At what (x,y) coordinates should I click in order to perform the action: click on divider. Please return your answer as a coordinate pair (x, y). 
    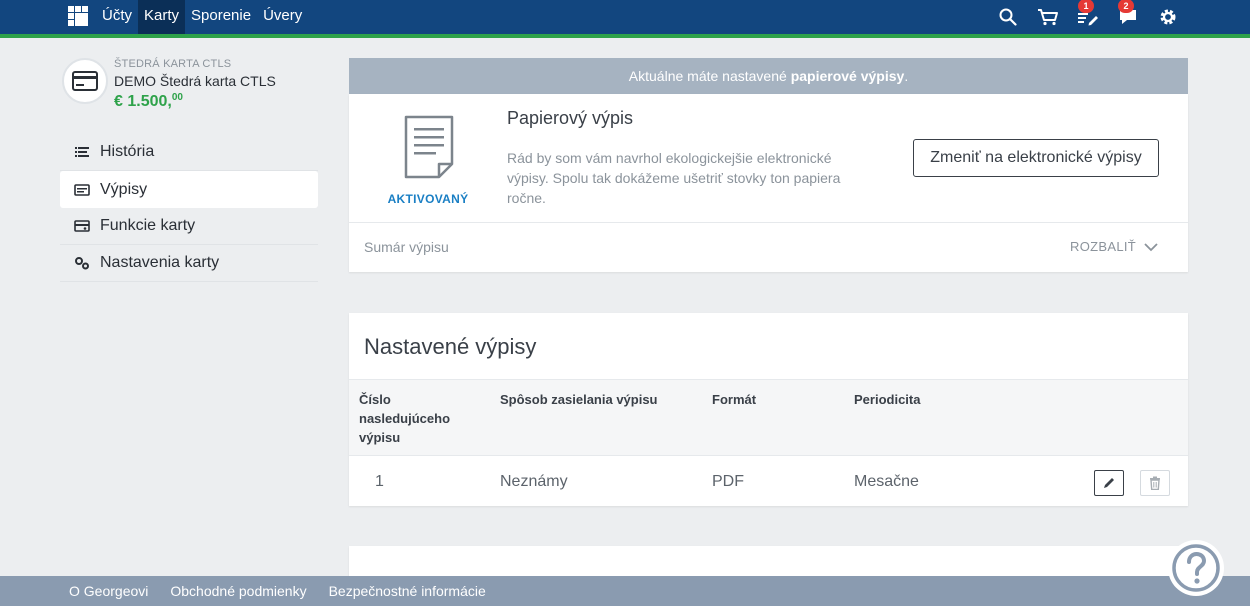
    Looking at the image, I should click on (768, 222).